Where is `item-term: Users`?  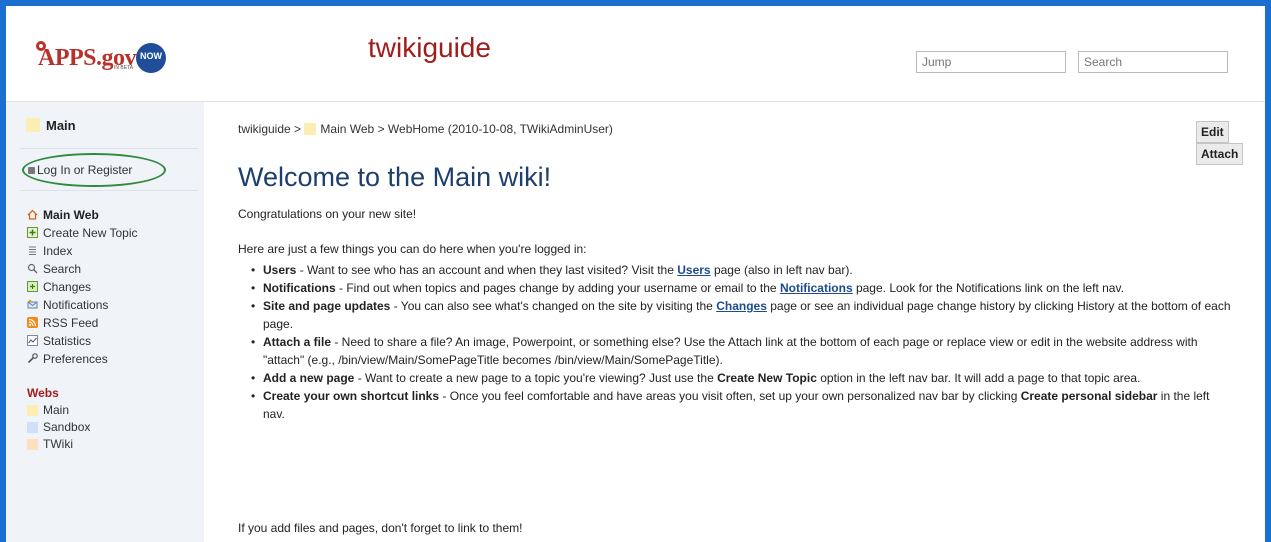
item-term: Users is located at coordinates (280, 270).